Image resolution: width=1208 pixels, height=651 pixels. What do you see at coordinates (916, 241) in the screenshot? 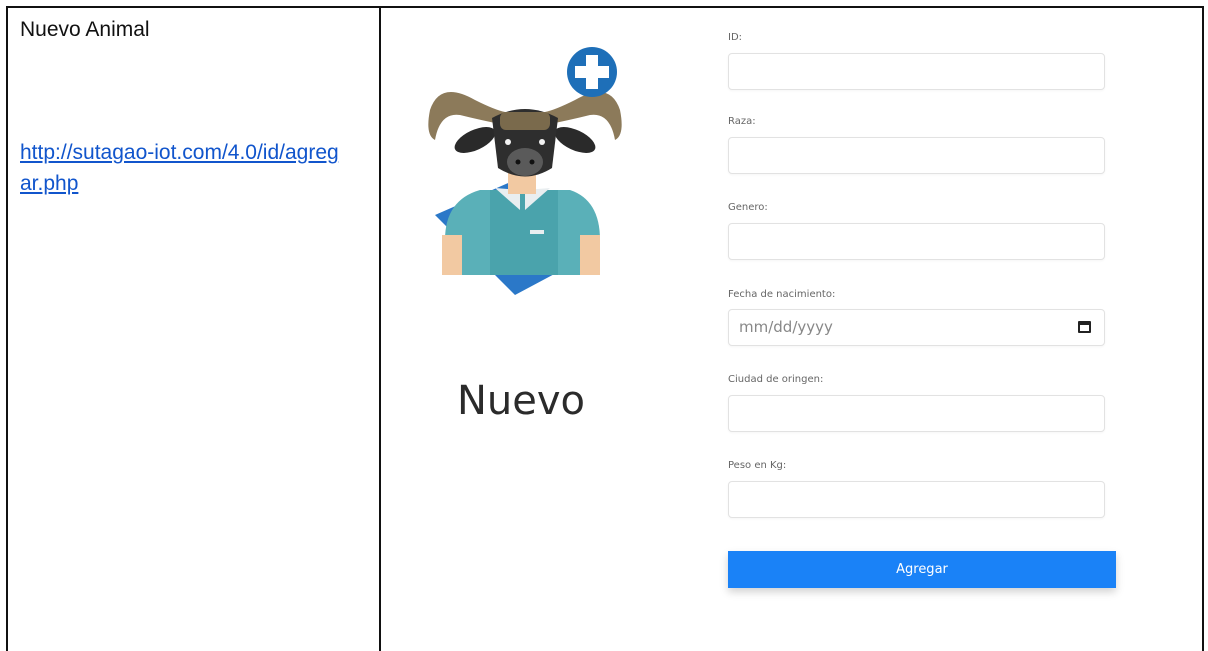
I see `gender-input` at bounding box center [916, 241].